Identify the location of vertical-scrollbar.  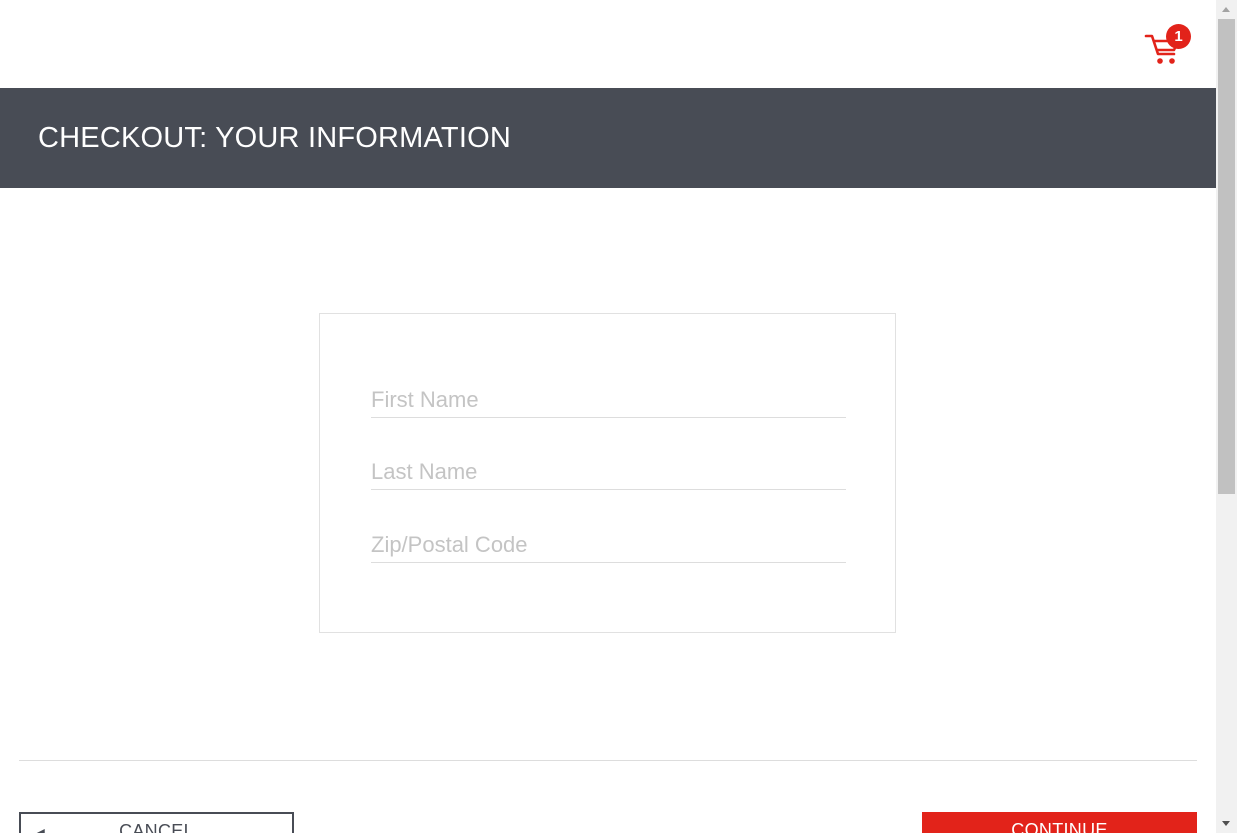
(1226, 416).